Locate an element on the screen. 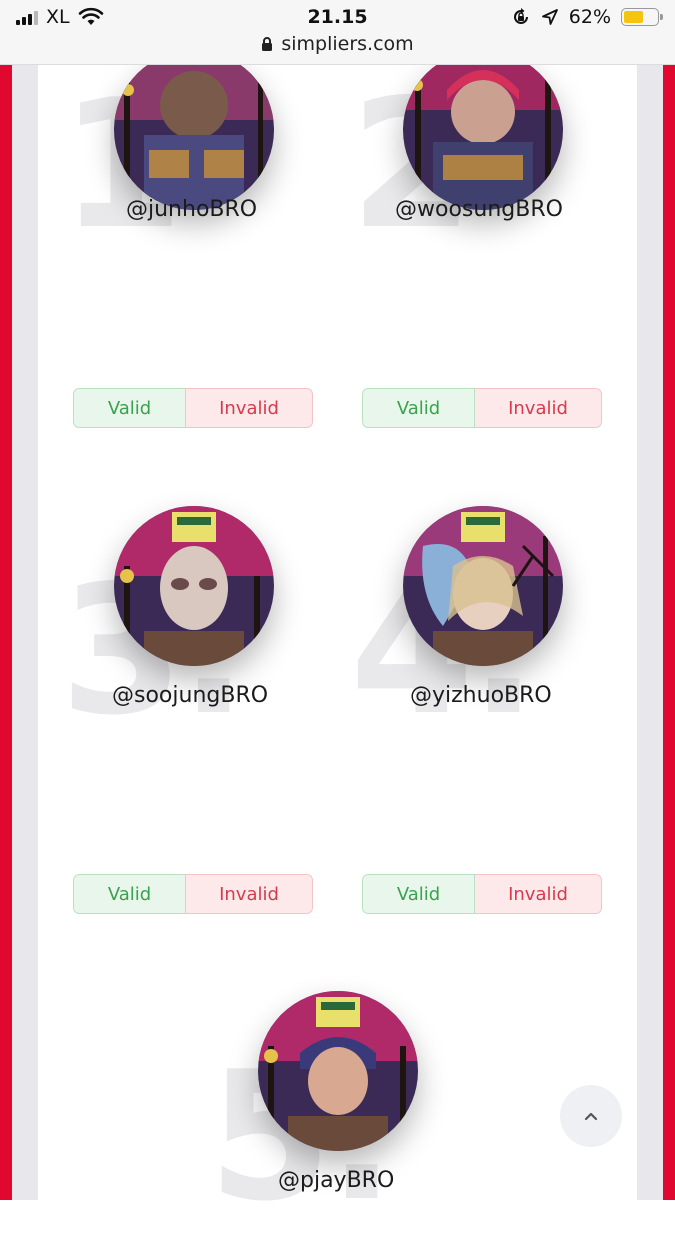 The width and height of the screenshot is (675, 1240). location-arrow-icon is located at coordinates (549, 17).